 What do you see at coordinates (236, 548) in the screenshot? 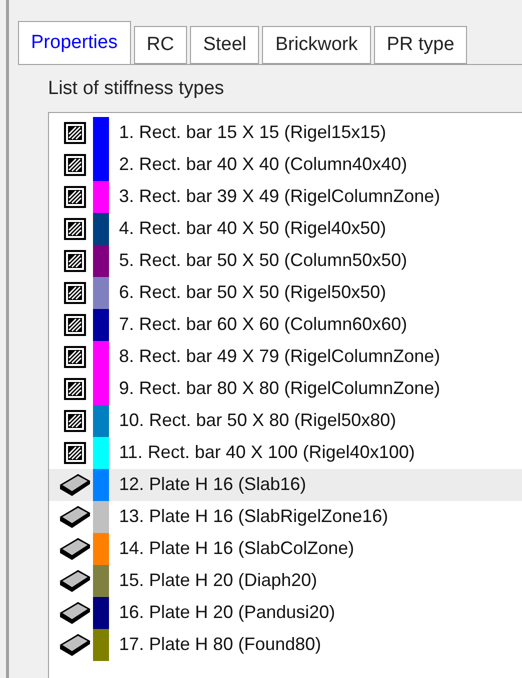
I see `item-label: 14. Plate H 16 (SlabColZone)` at bounding box center [236, 548].